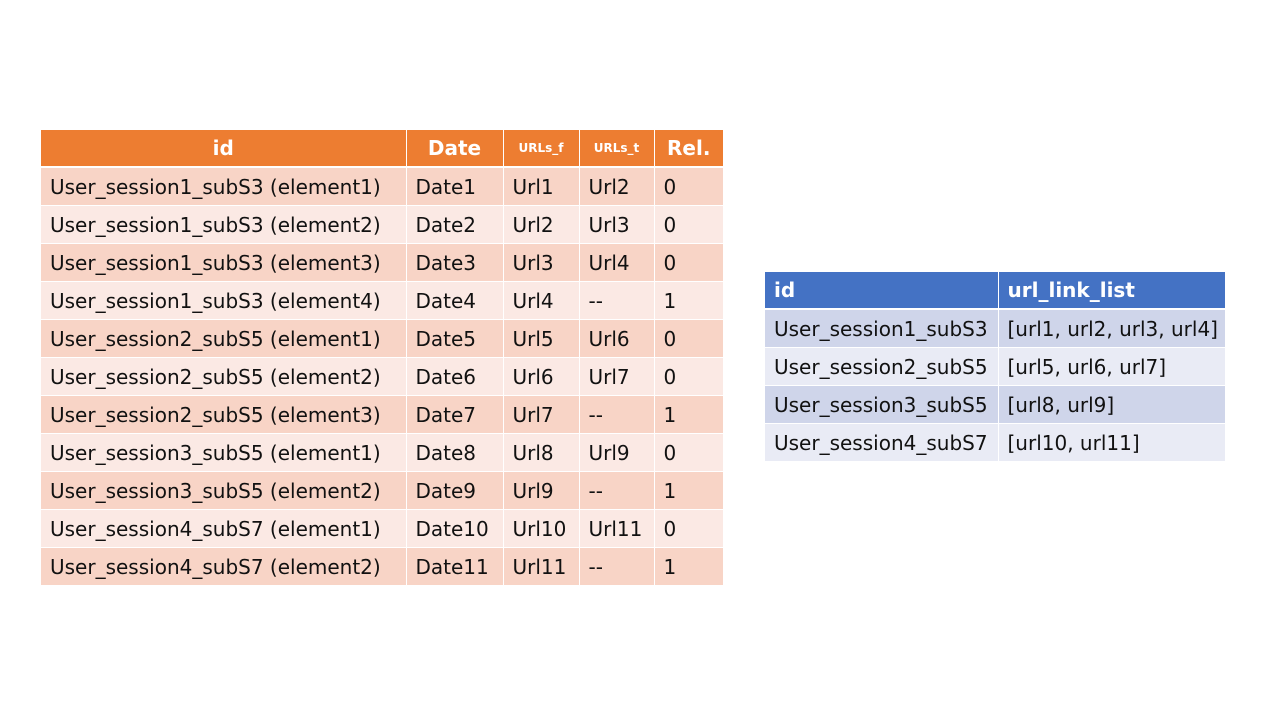 The width and height of the screenshot is (1280, 720). Describe the element at coordinates (224, 300) in the screenshot. I see `cell-id: User_session1_subS3 (element4)` at that location.